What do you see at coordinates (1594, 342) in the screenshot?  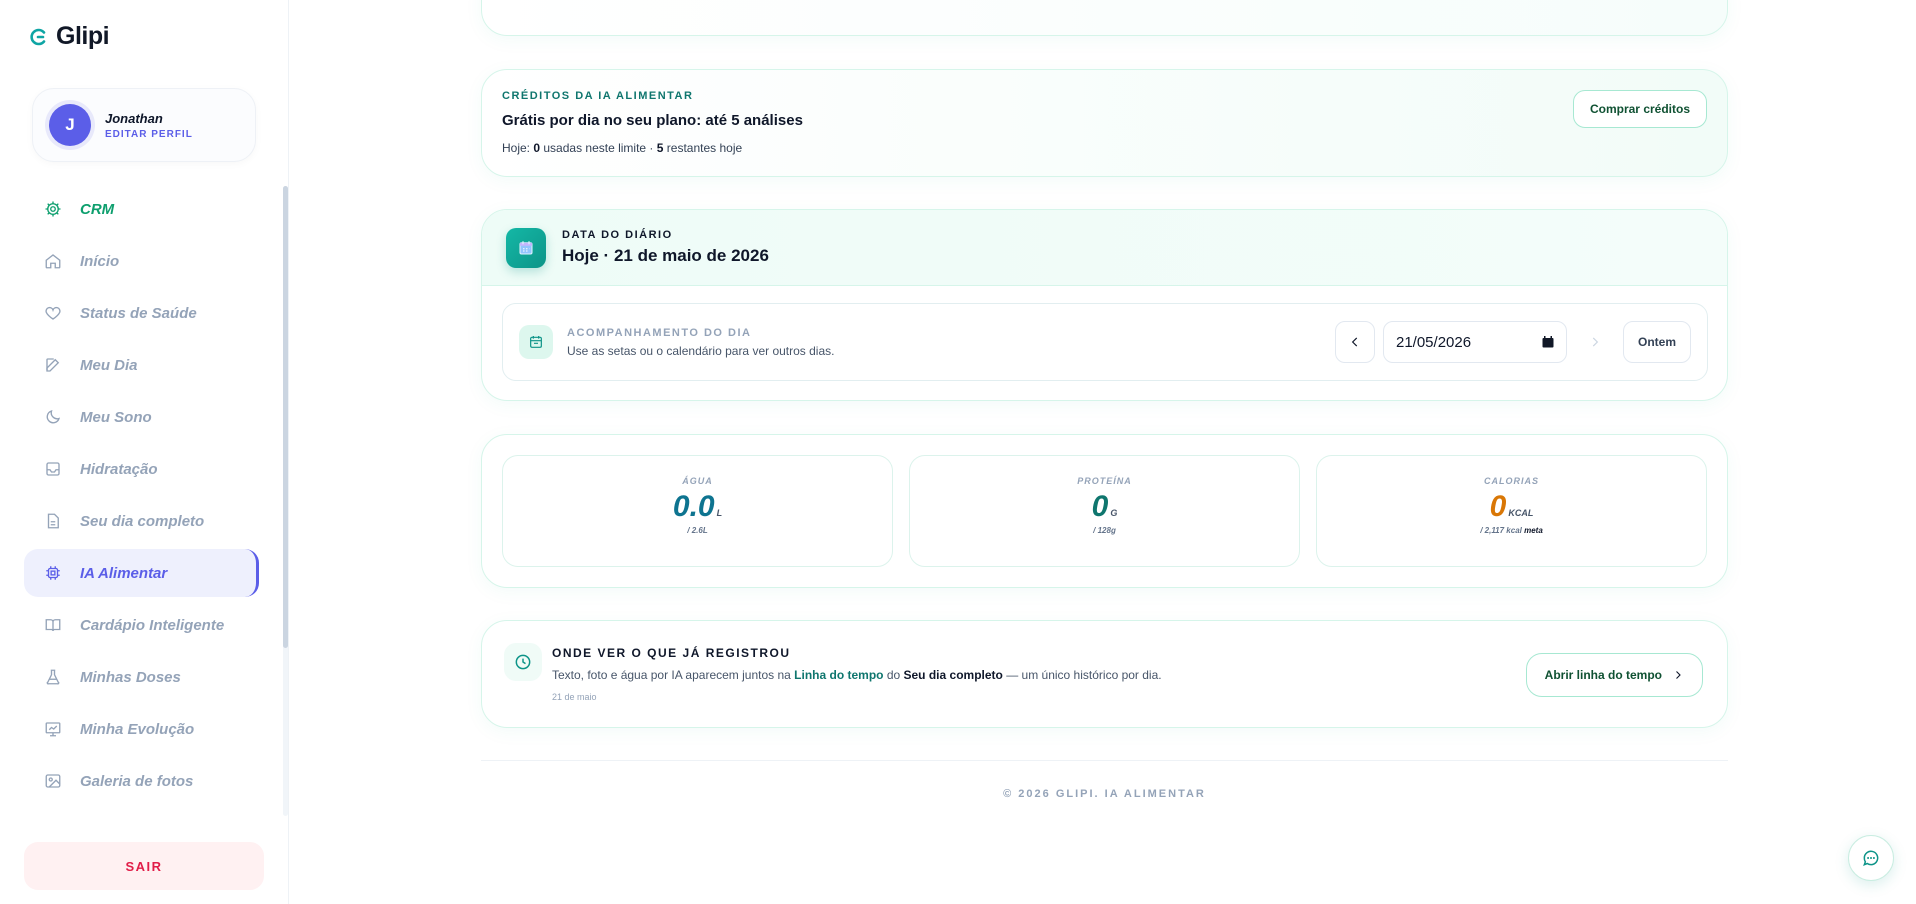 I see `next-day-button` at bounding box center [1594, 342].